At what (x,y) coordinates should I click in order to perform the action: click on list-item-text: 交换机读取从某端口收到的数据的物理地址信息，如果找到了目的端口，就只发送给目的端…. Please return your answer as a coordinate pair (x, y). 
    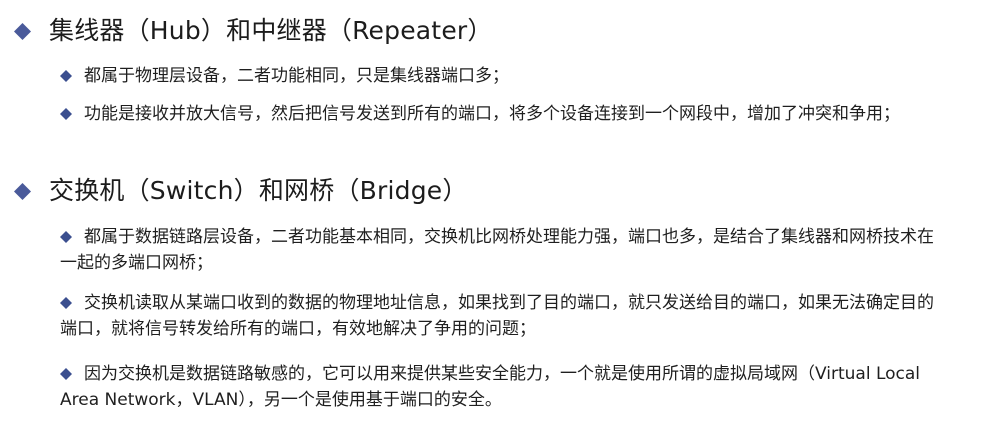
    Looking at the image, I should click on (497, 316).